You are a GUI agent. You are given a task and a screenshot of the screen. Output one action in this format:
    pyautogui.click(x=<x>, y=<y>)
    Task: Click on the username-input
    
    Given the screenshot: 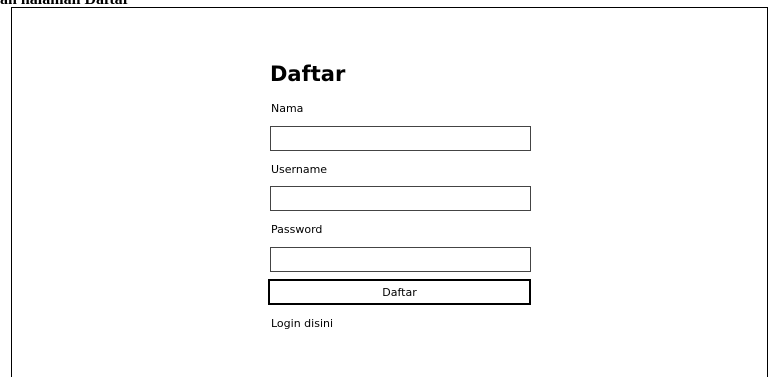 What is the action you would take?
    pyautogui.click(x=400, y=198)
    